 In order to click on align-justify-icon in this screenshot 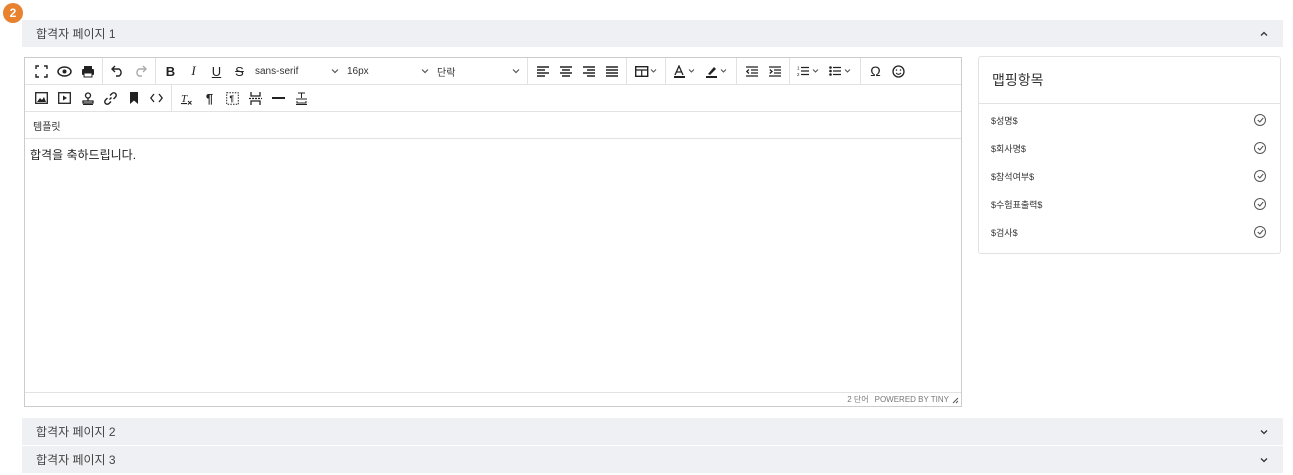, I will do `click(611, 71)`.